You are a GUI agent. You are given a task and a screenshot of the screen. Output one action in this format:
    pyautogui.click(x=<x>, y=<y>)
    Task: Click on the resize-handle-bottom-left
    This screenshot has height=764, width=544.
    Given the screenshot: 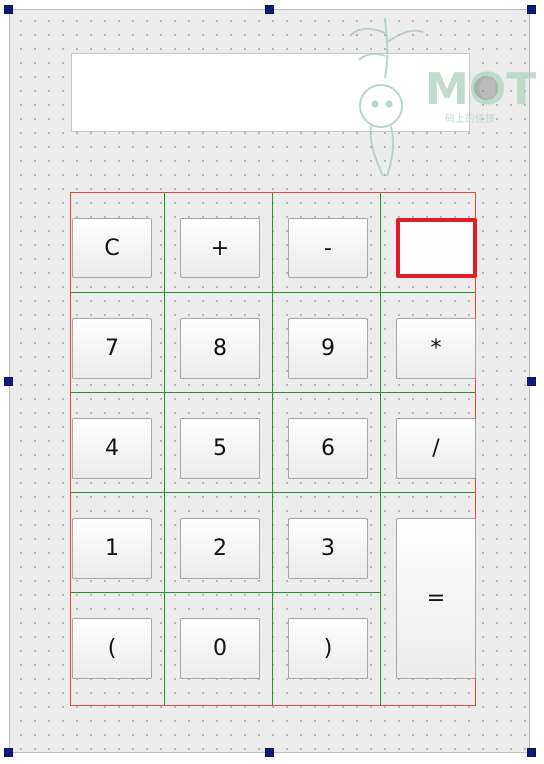 What is the action you would take?
    pyautogui.click(x=8, y=752)
    